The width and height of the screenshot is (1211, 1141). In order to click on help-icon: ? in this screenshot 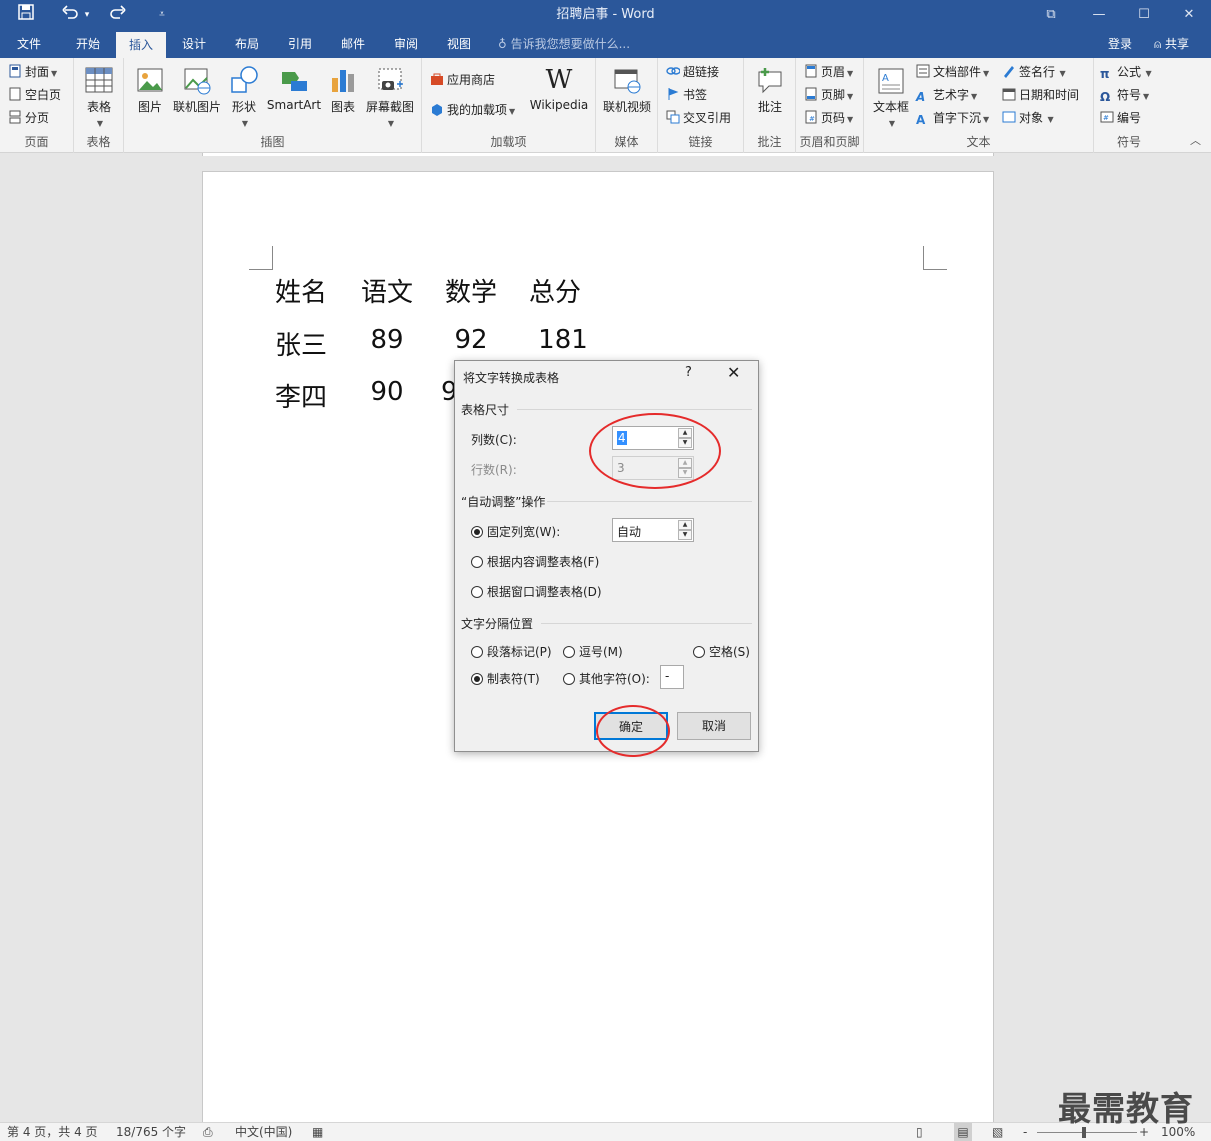, I will do `click(688, 372)`.